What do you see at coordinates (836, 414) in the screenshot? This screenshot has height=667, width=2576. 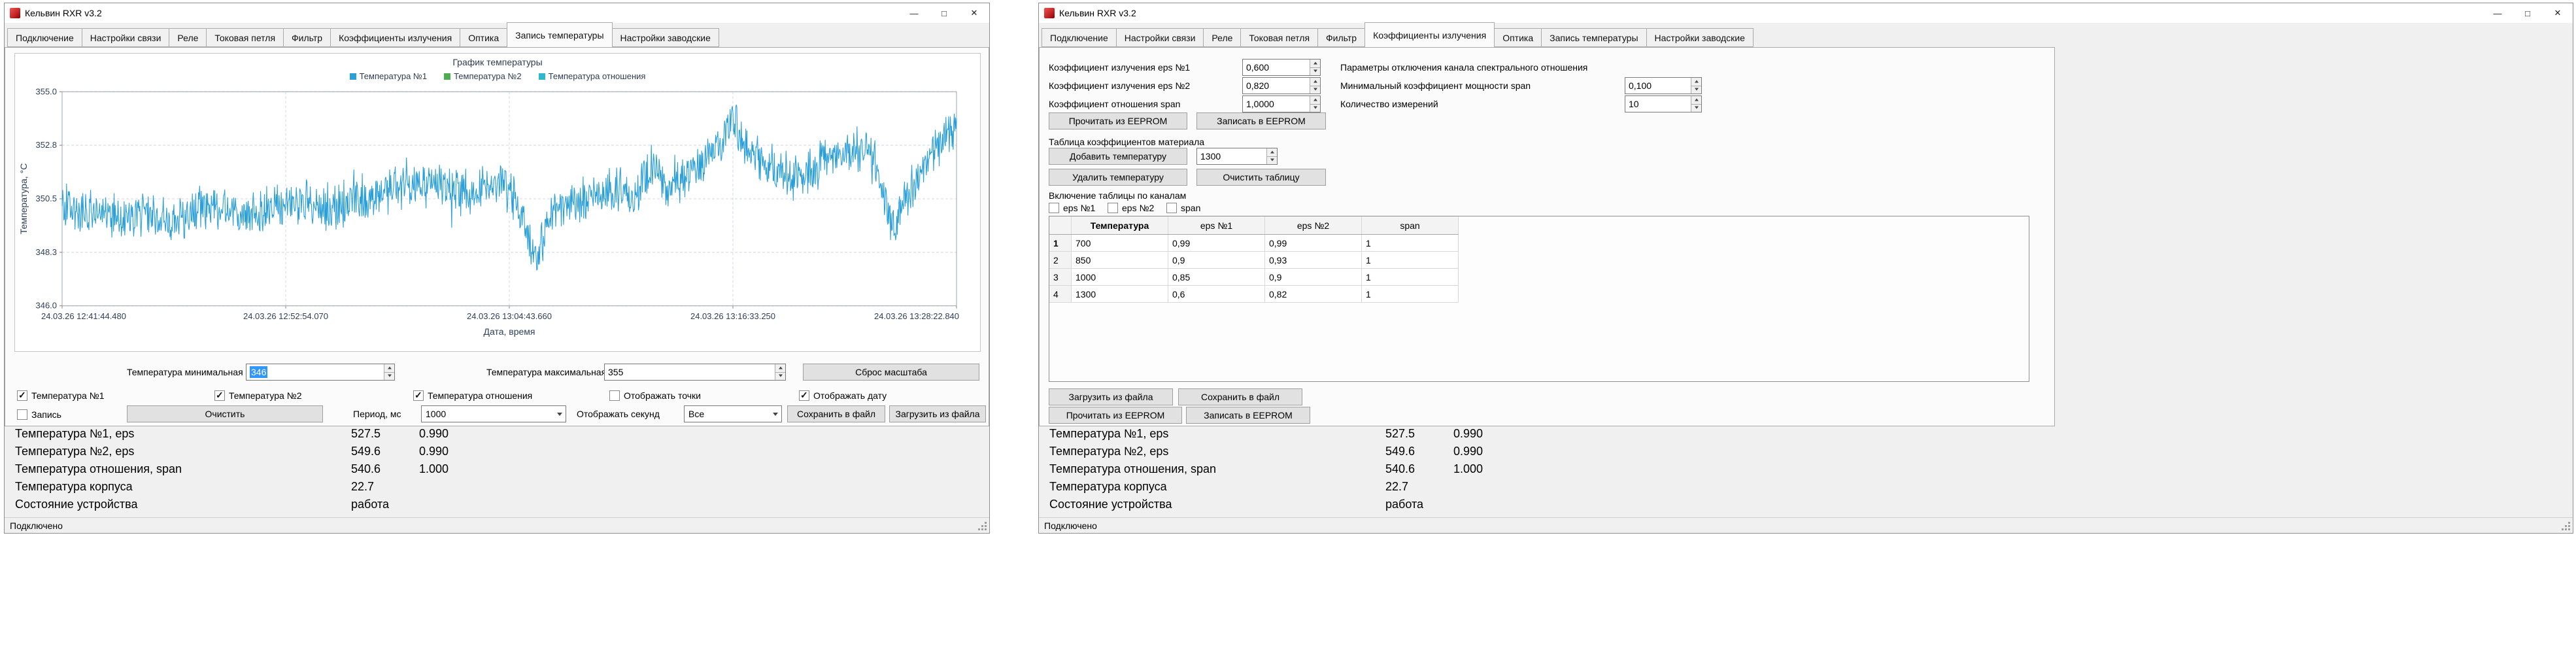 I see `save-file-button: Сохранить в файл` at bounding box center [836, 414].